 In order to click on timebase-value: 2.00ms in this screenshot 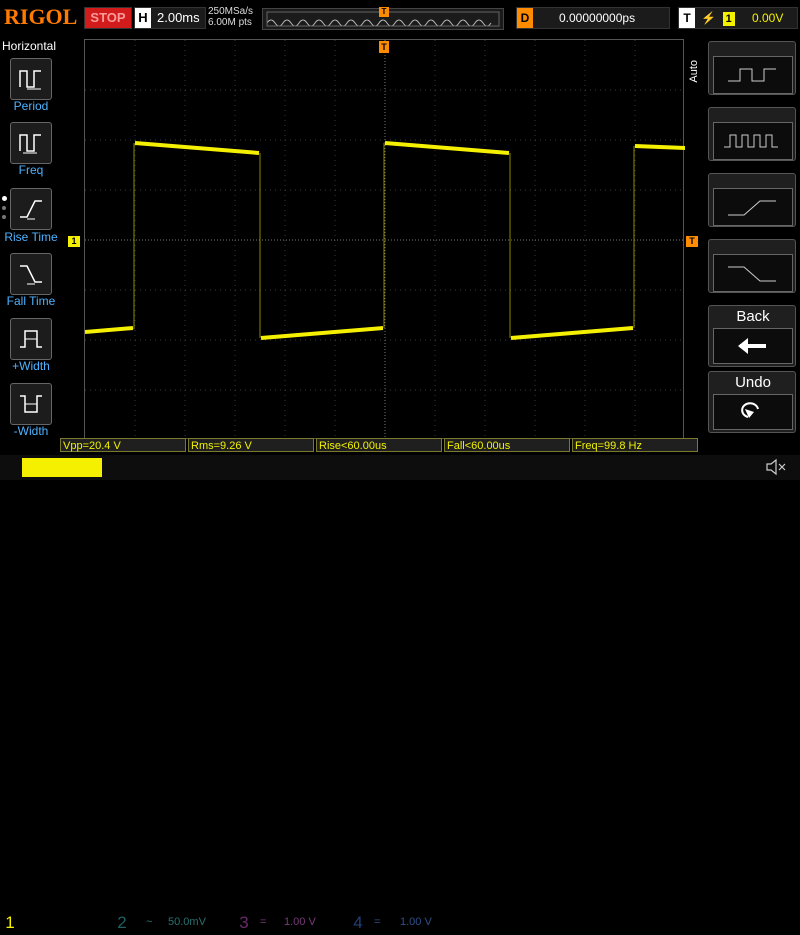, I will do `click(178, 17)`.